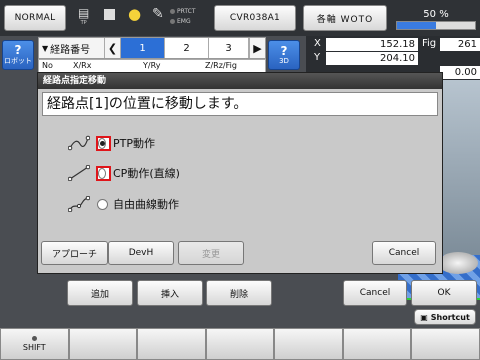 This screenshot has width=480, height=360. I want to click on option-ptp: PTP動作, so click(111, 143).